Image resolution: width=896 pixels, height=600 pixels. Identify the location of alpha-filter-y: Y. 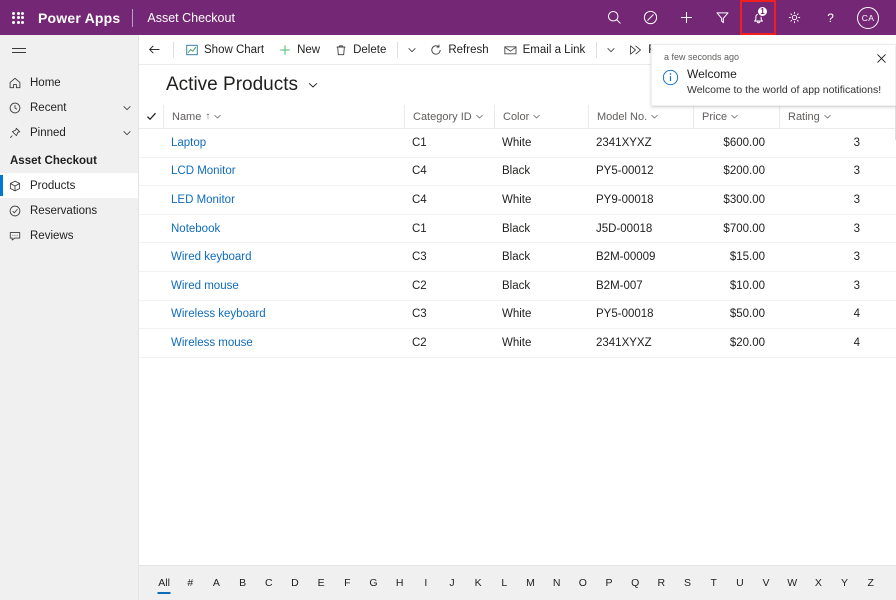
(844, 583).